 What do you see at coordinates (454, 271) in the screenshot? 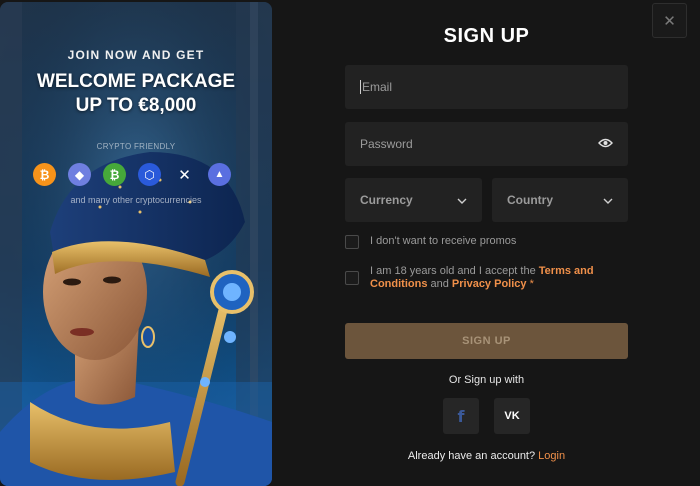
I see `terms-prefix: I am 18 years old and I accept the` at bounding box center [454, 271].